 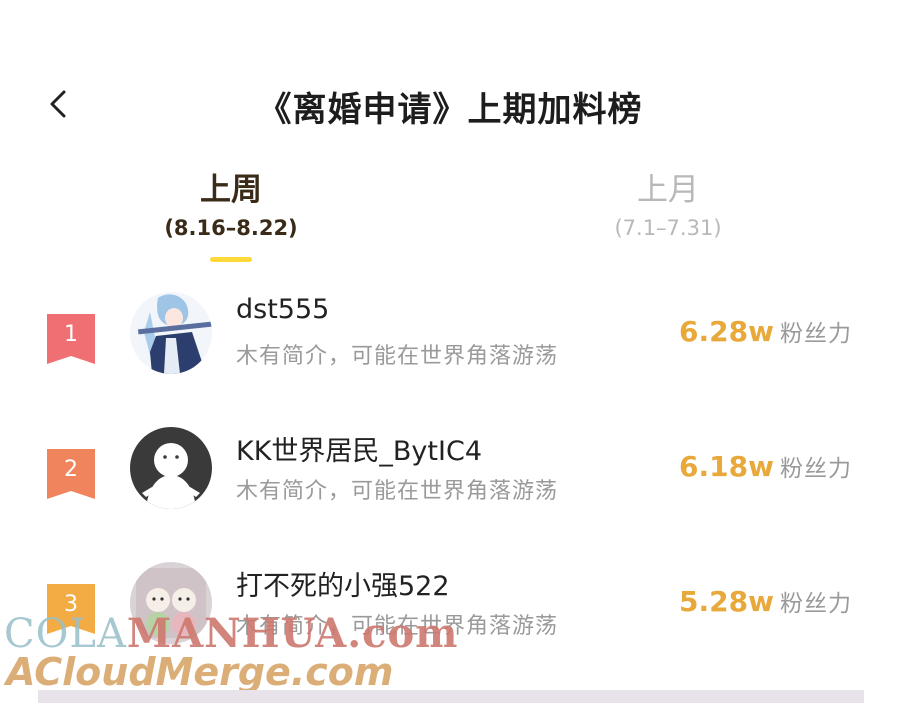 What do you see at coordinates (231, 259) in the screenshot?
I see `active-tab-indicator` at bounding box center [231, 259].